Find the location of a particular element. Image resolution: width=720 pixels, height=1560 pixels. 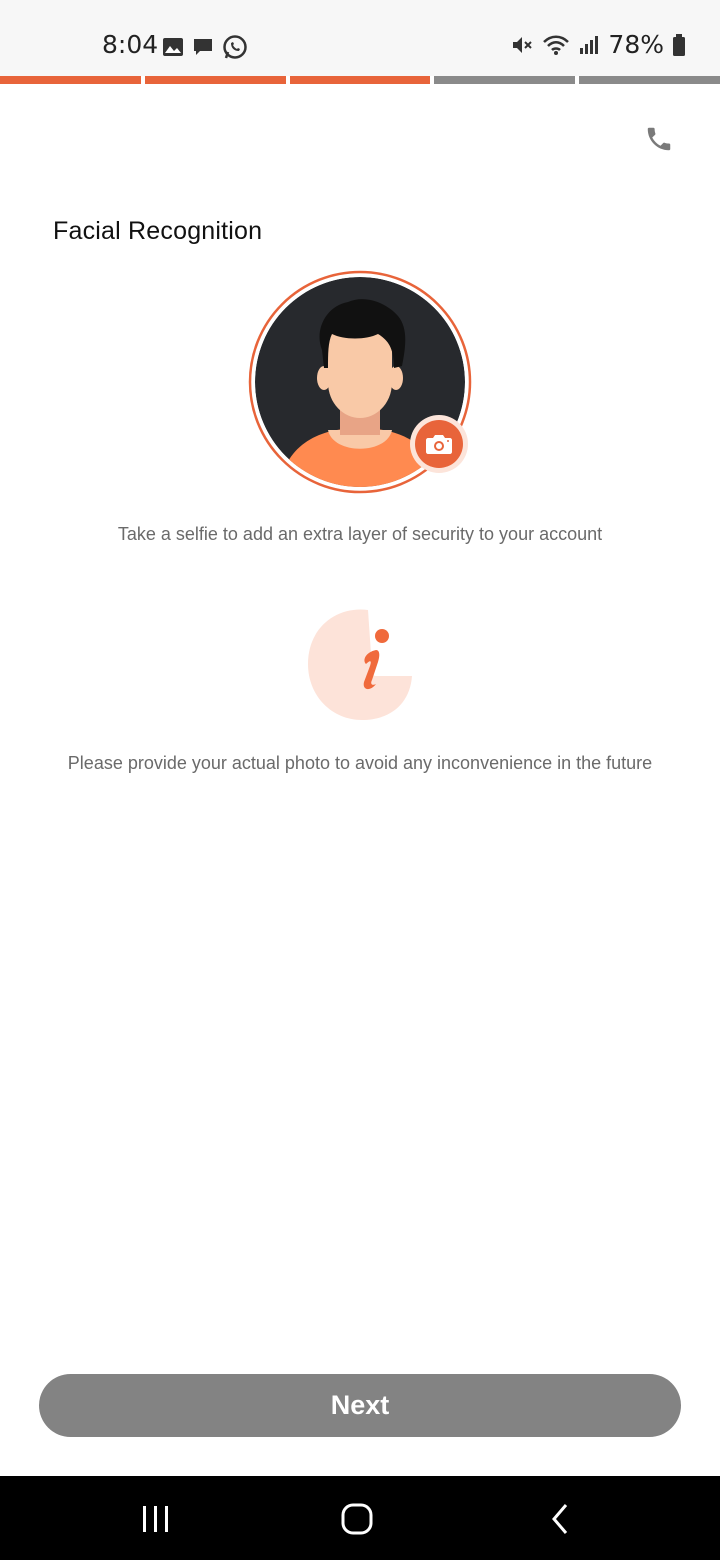

notification-icons is located at coordinates (205, 47).